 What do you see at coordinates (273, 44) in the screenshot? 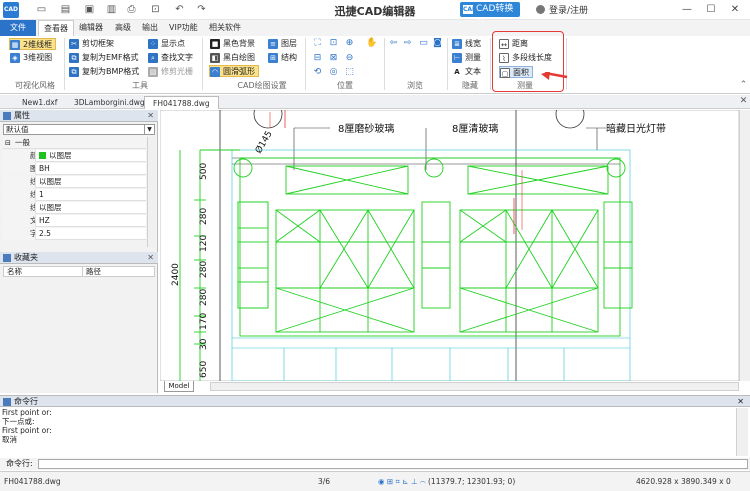
I see `layers-icon: ≡` at bounding box center [273, 44].